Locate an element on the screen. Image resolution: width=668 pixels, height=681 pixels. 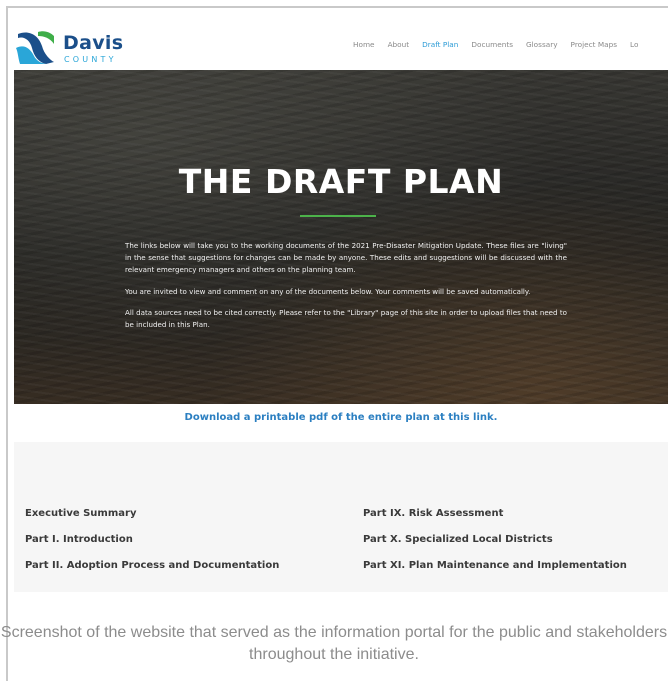
title-divider is located at coordinates (338, 216).